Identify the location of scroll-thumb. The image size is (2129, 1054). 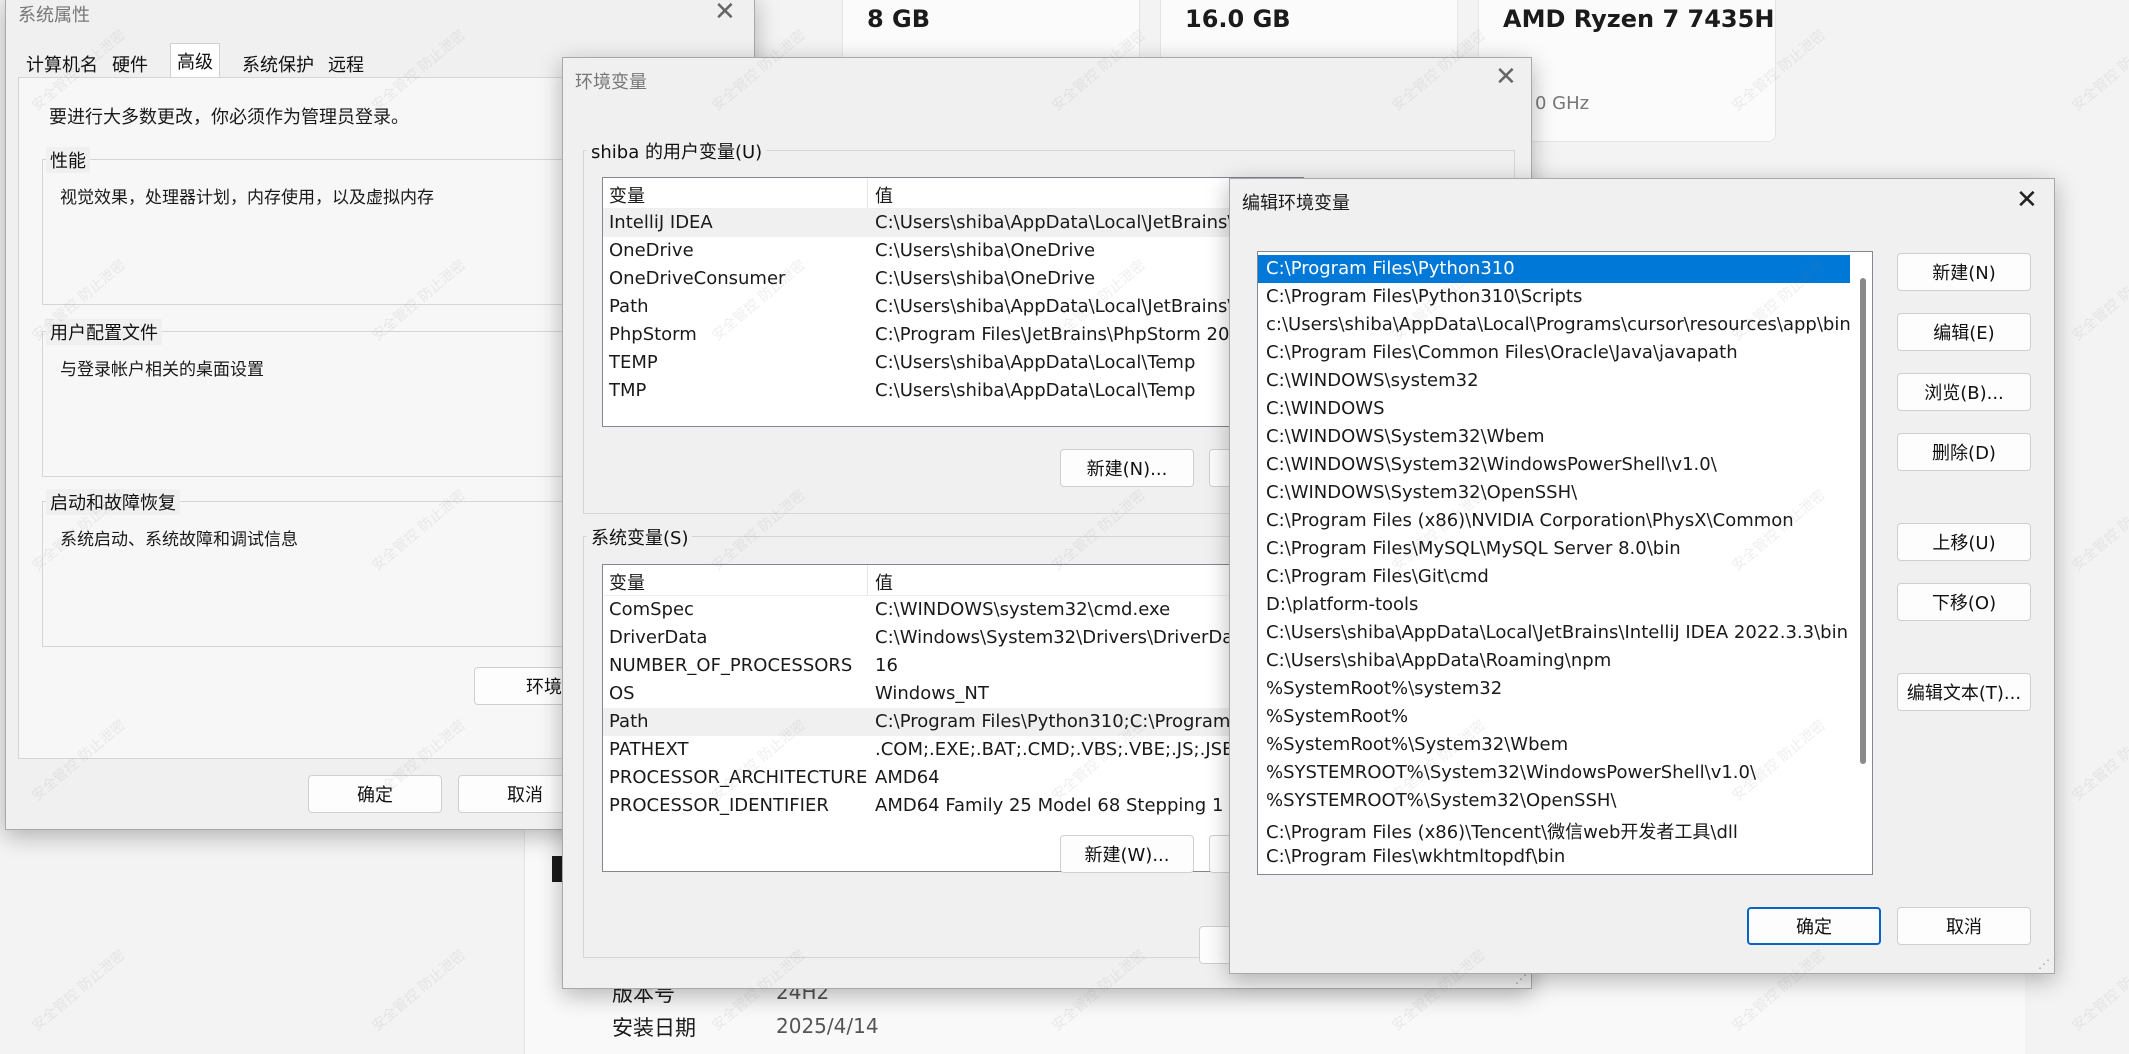
(1863, 521).